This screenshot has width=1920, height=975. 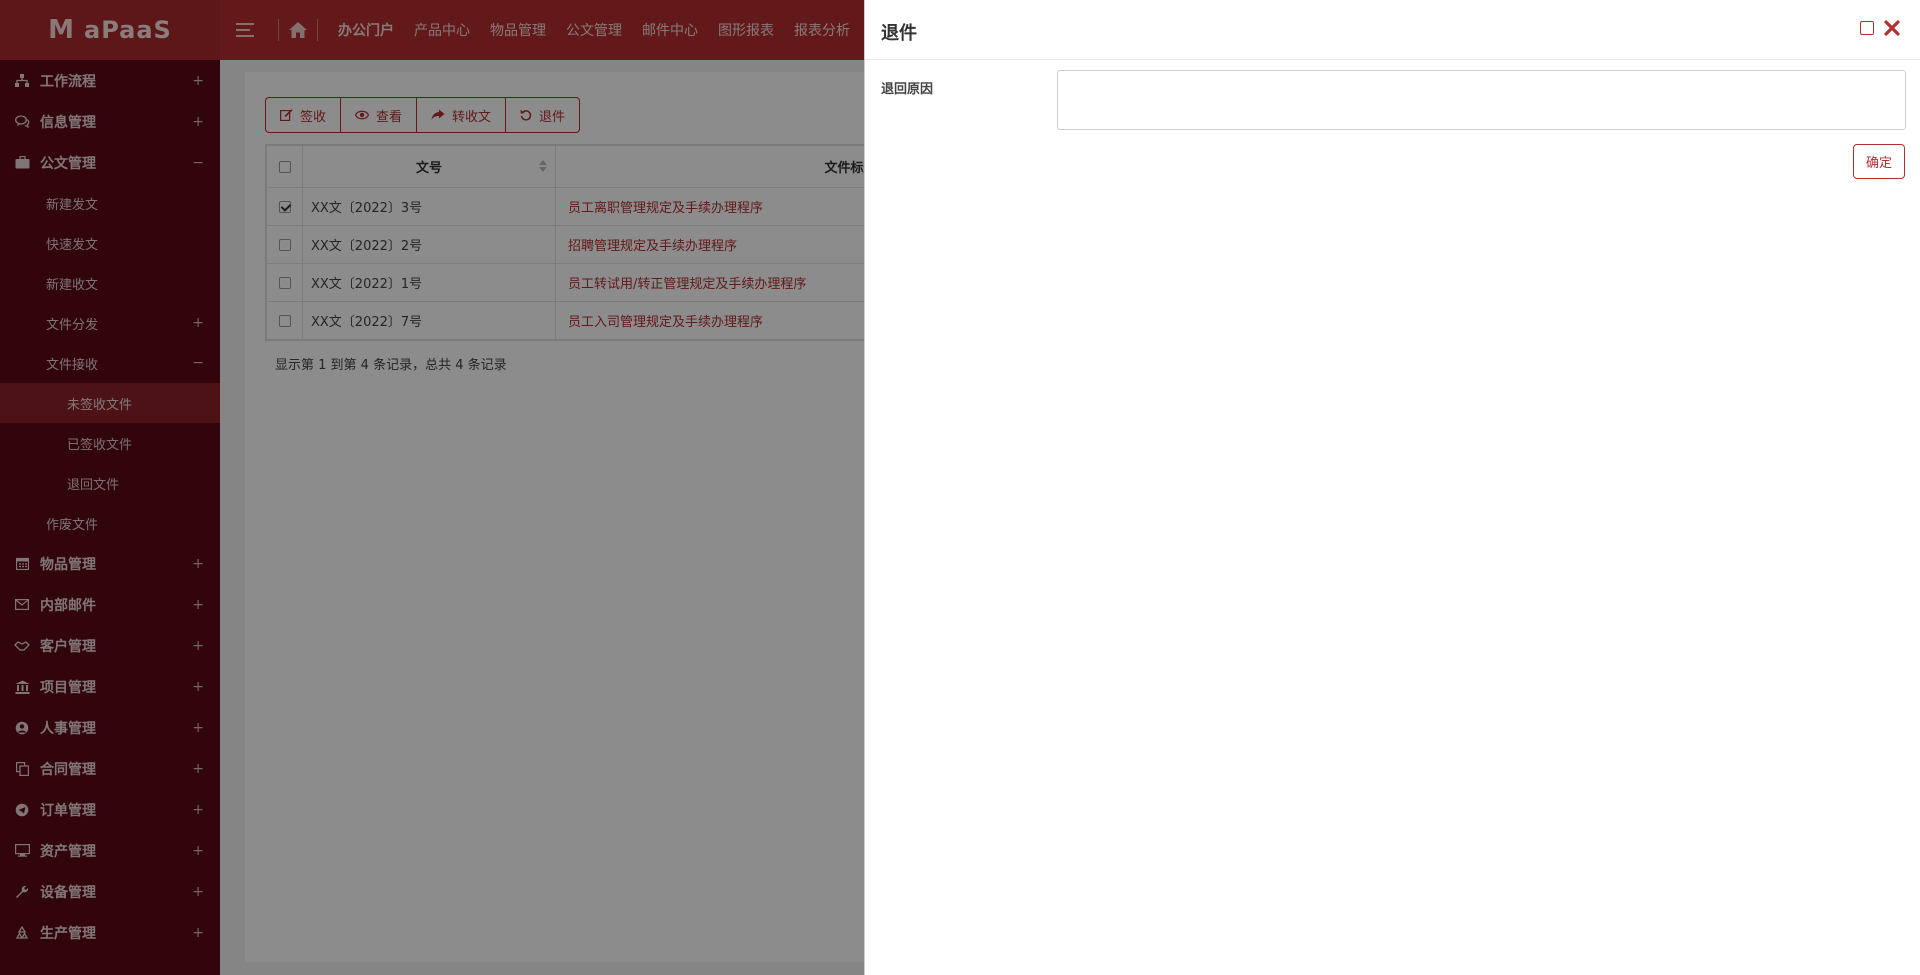 I want to click on drawer-title: 退件, so click(x=899, y=33).